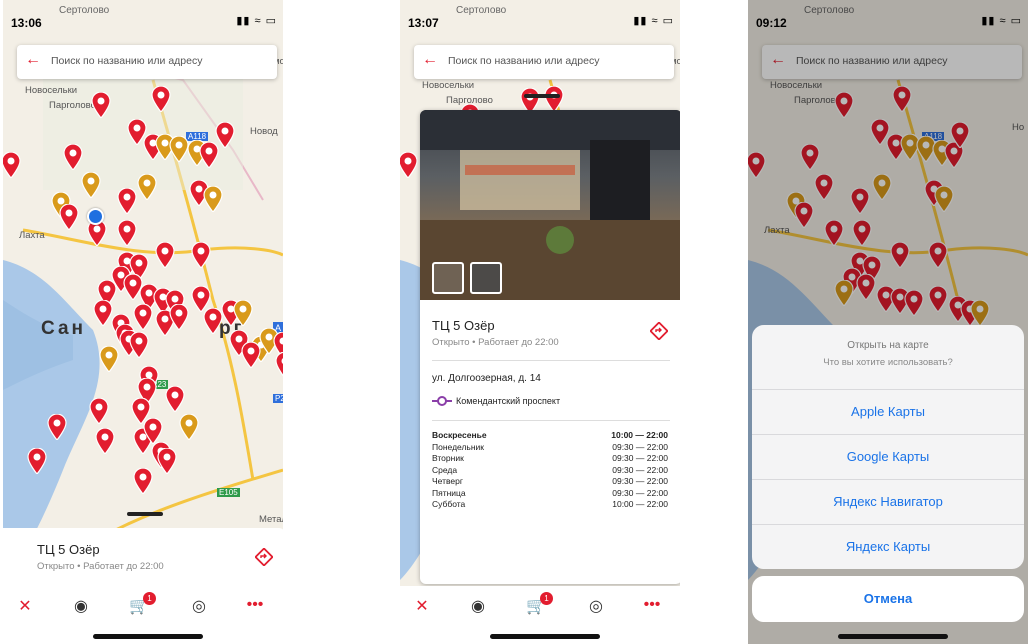 Image resolution: width=1028 pixels, height=644 pixels. I want to click on road-badge-e105: E105, so click(228, 492).